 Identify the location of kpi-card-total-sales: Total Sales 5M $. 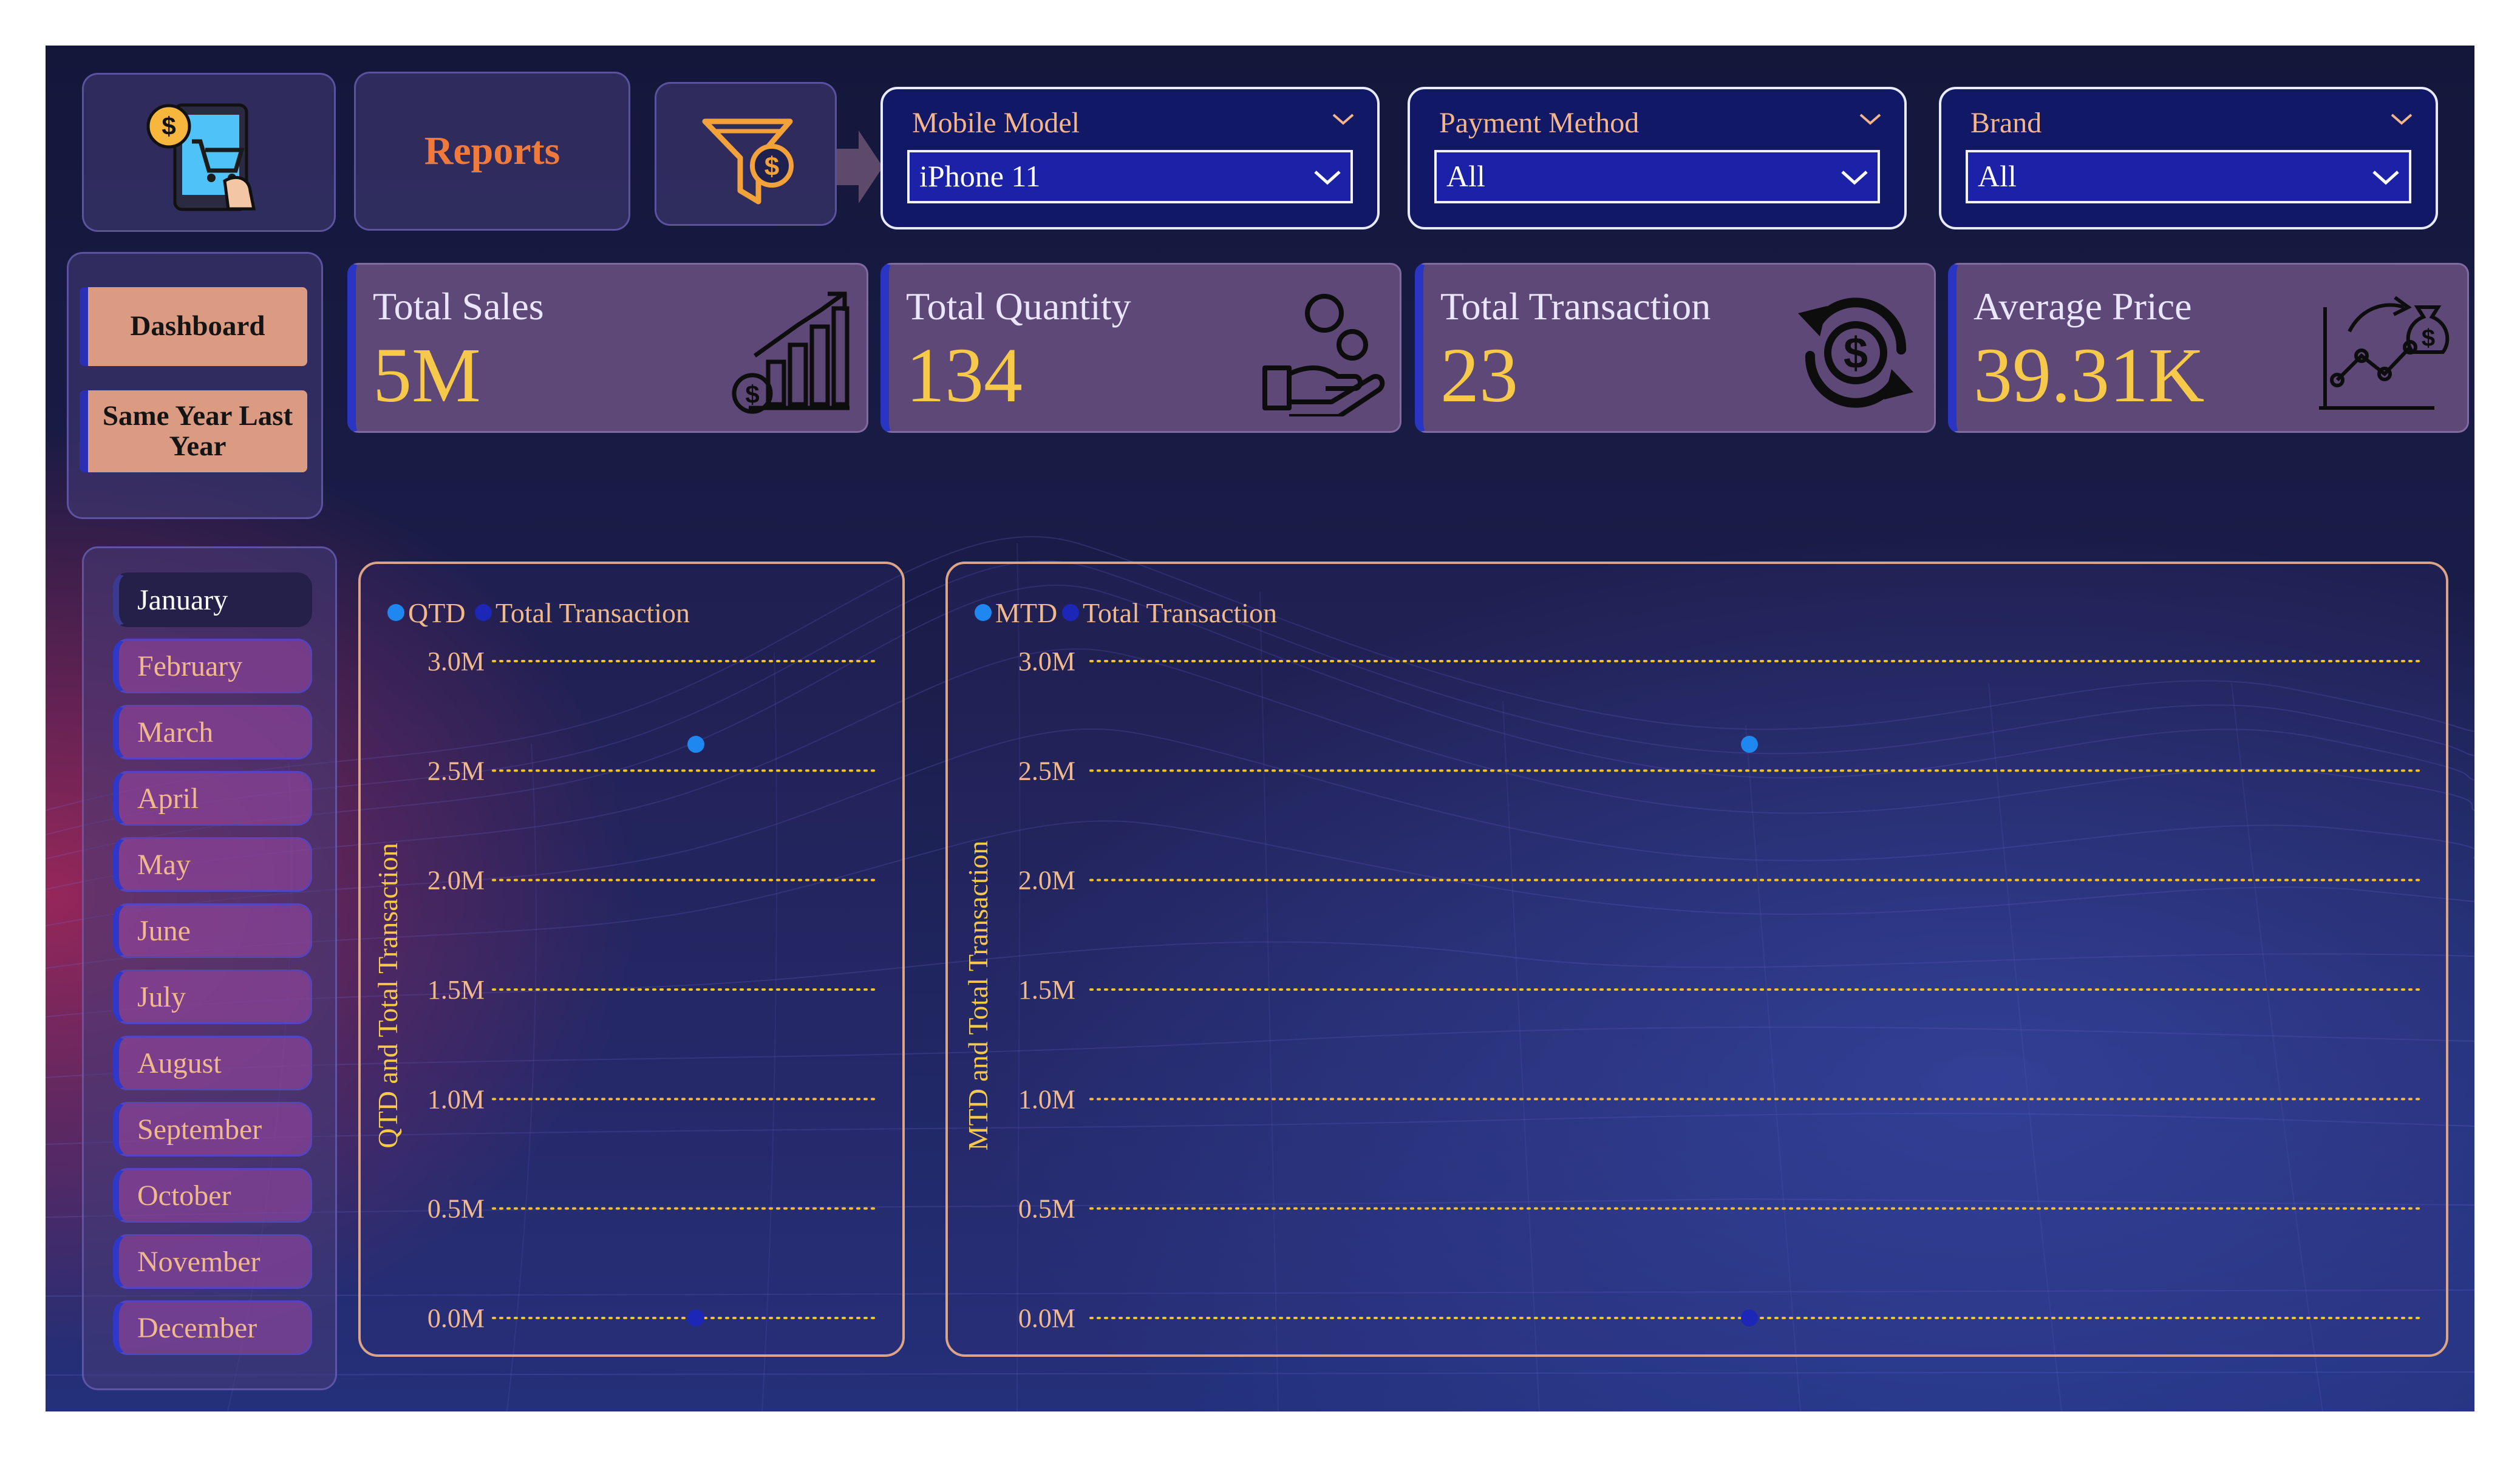
(607, 348).